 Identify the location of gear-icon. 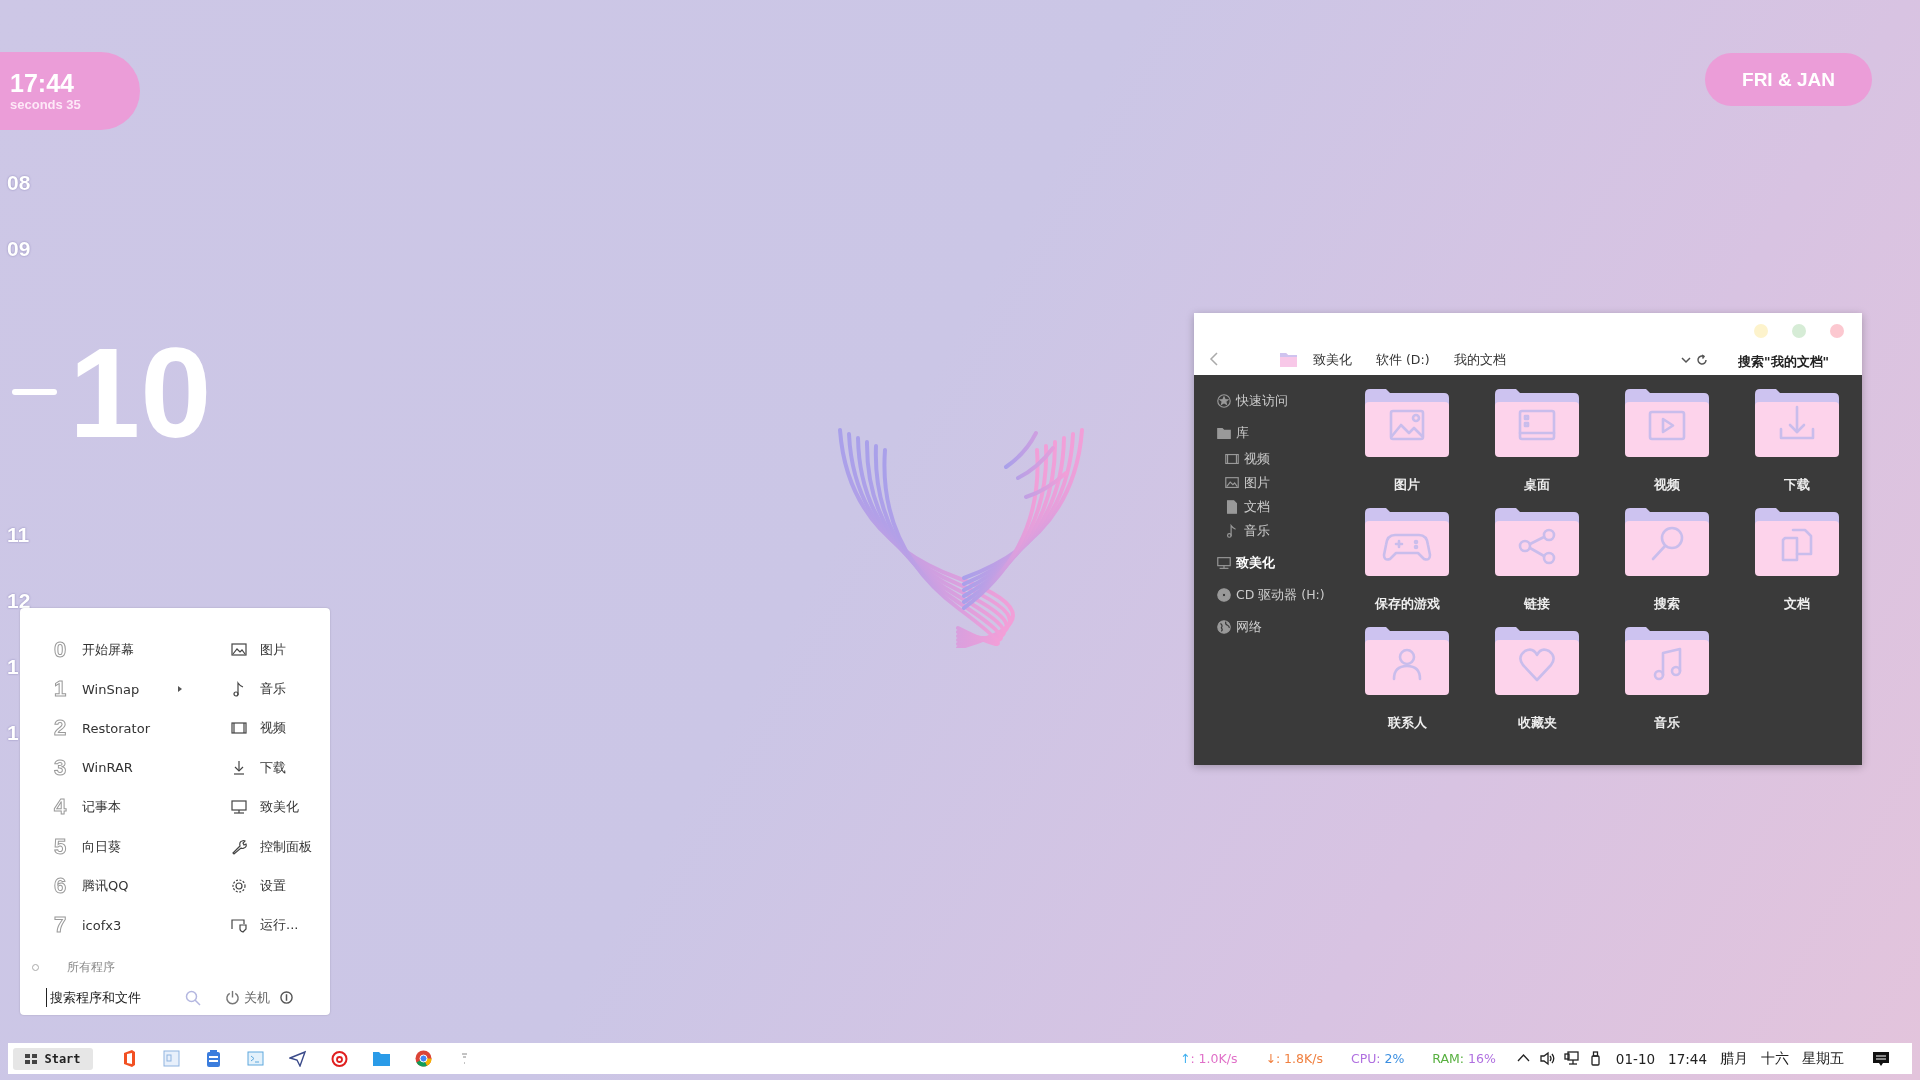
(239, 886).